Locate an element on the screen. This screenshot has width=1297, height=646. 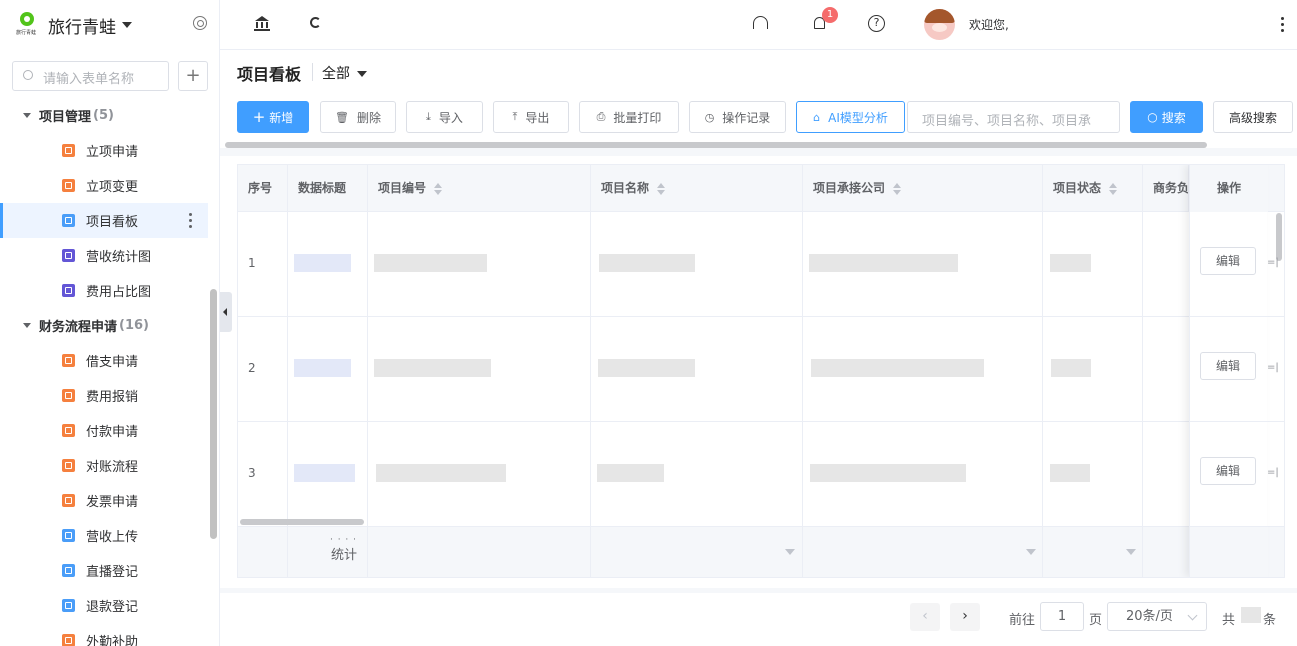
brand: 旅行青蛙 旅行青蛙 is located at coordinates (74, 25).